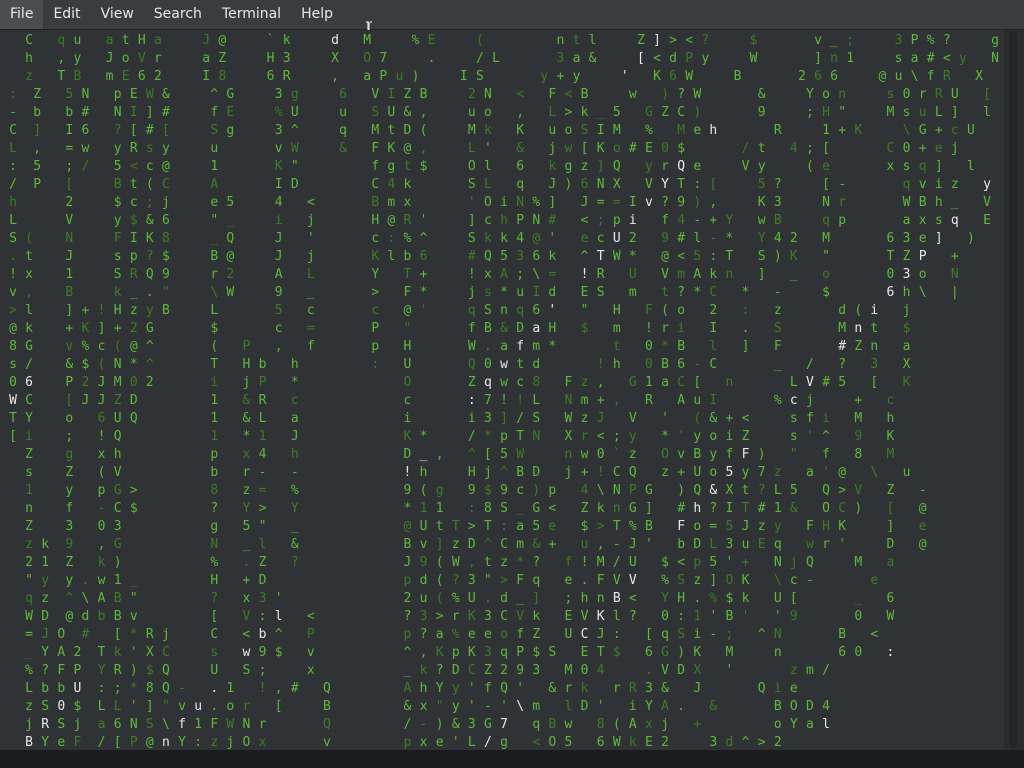  Describe the element at coordinates (479, 40) in the screenshot. I see `rain-glyph: (` at that location.